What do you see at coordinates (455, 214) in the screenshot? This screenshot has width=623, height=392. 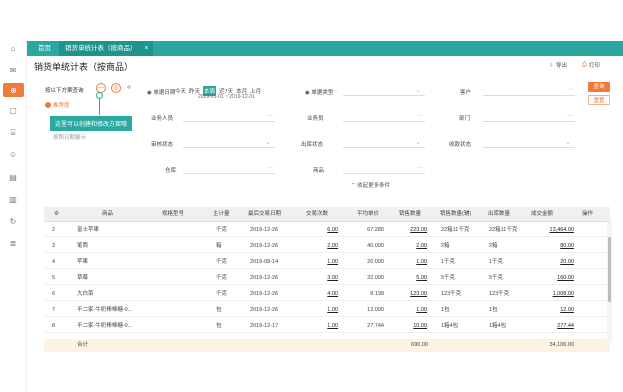 I see `col-header: 销售数量(辅)` at bounding box center [455, 214].